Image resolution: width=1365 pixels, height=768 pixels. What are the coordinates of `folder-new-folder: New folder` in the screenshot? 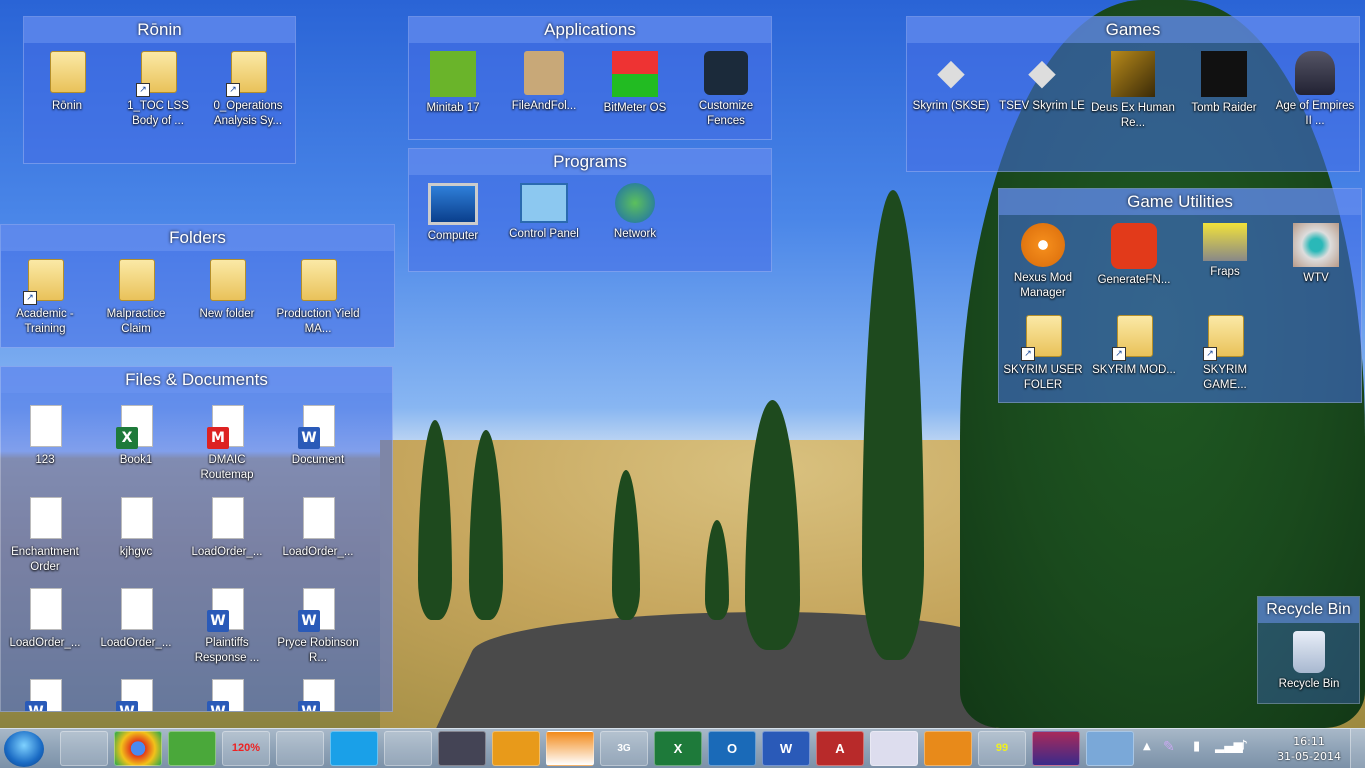 It's located at (227, 290).